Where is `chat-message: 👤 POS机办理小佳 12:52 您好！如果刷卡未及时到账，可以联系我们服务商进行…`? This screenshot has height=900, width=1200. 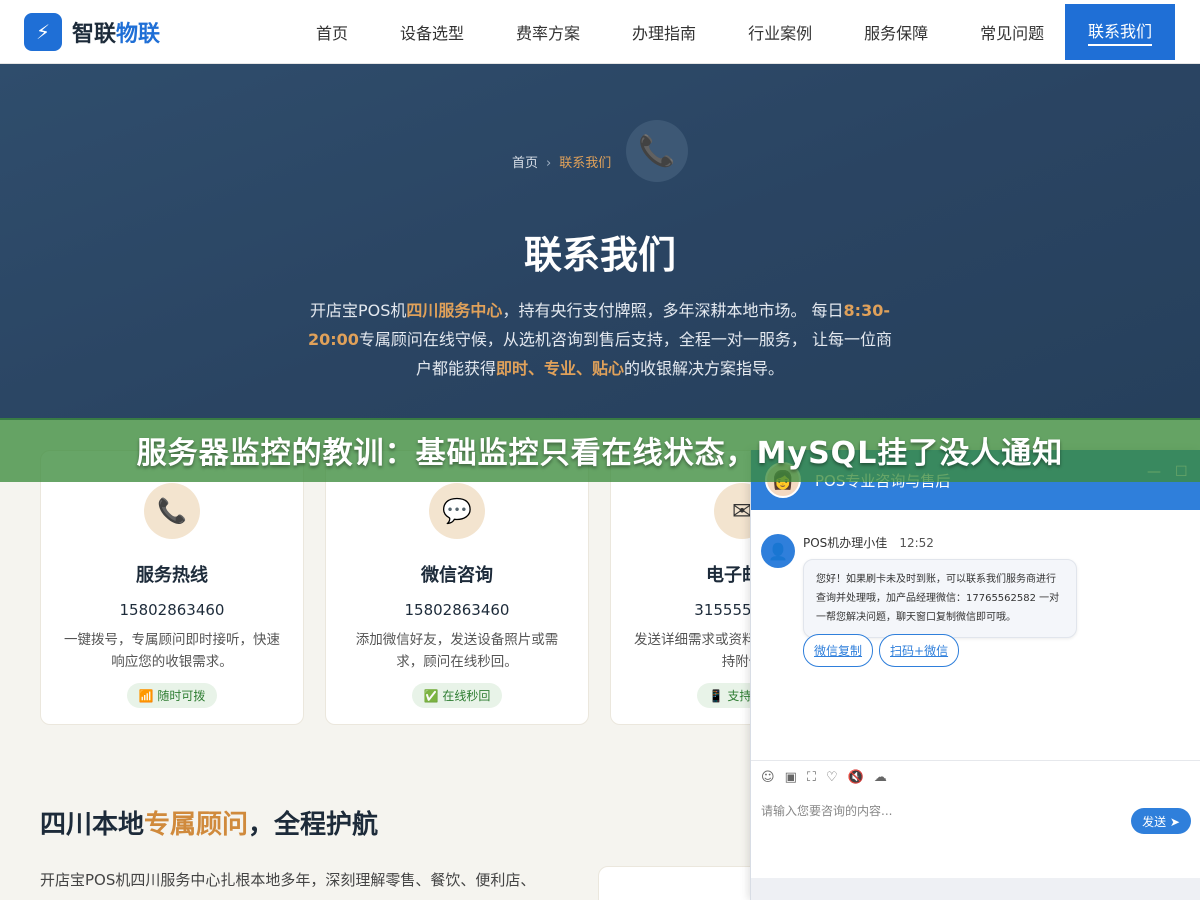
chat-message: 👤 POS机办理小佳 12:52 您好！如果刷卡未及时到账，可以联系我们服务商进行… is located at coordinates (919, 586).